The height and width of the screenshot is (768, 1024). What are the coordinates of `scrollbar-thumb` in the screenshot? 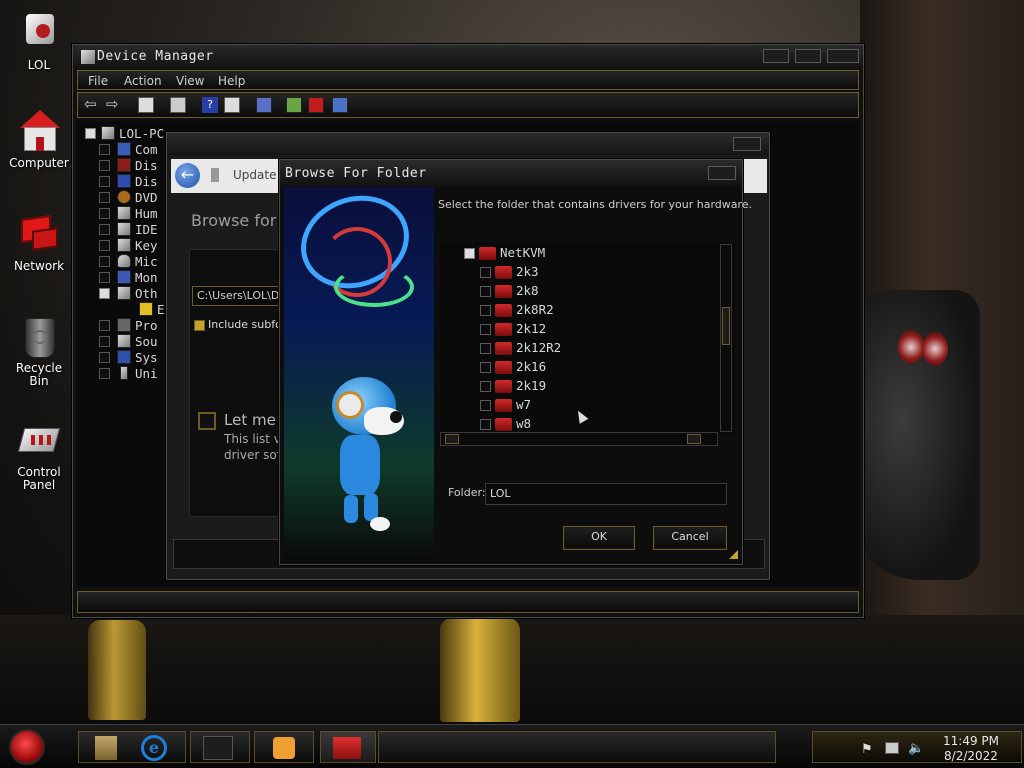 It's located at (726, 326).